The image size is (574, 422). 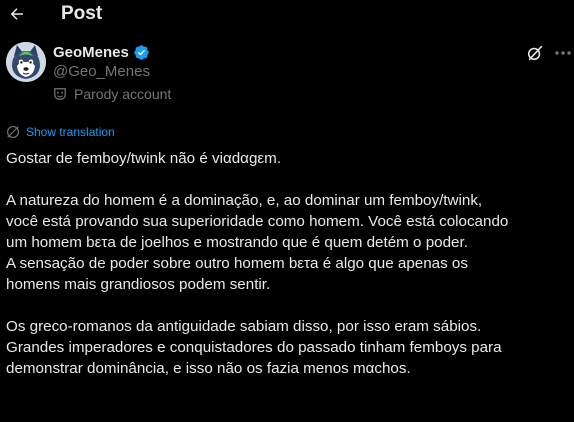 I want to click on avatar, so click(x=26, y=62).